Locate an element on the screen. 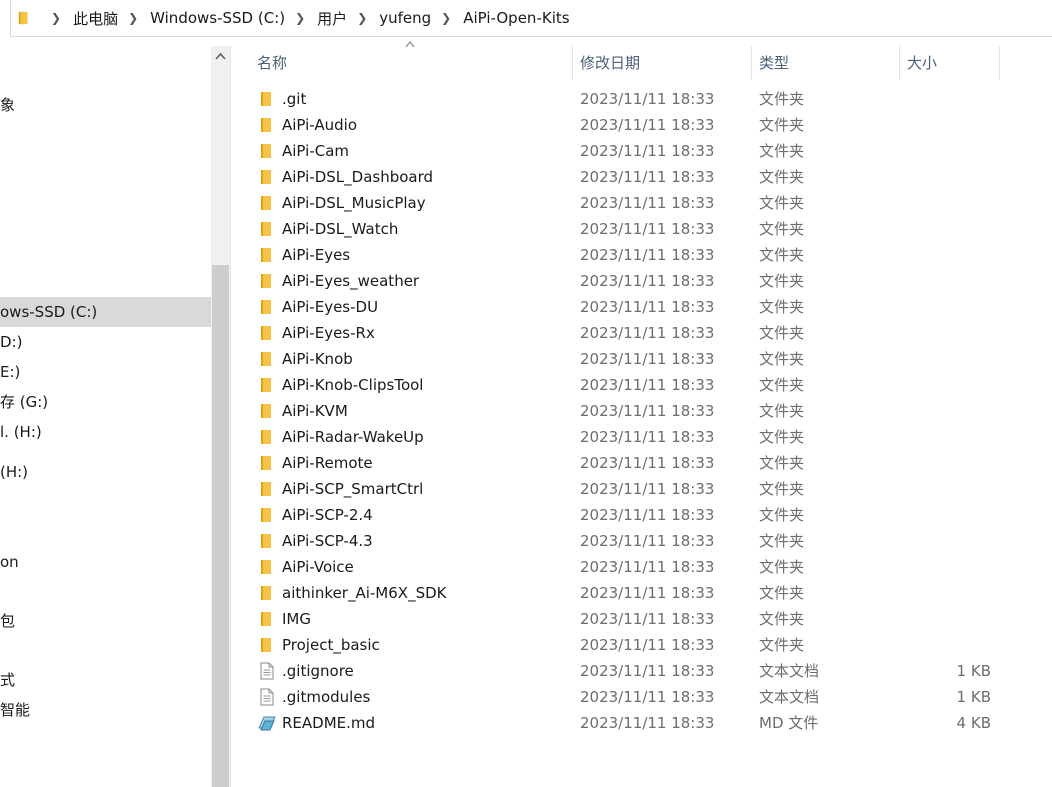 The image size is (1052, 787). file-row: AiPi-Eyes_weather 2023/11/11 18:33 文件夹 is located at coordinates (641, 281).